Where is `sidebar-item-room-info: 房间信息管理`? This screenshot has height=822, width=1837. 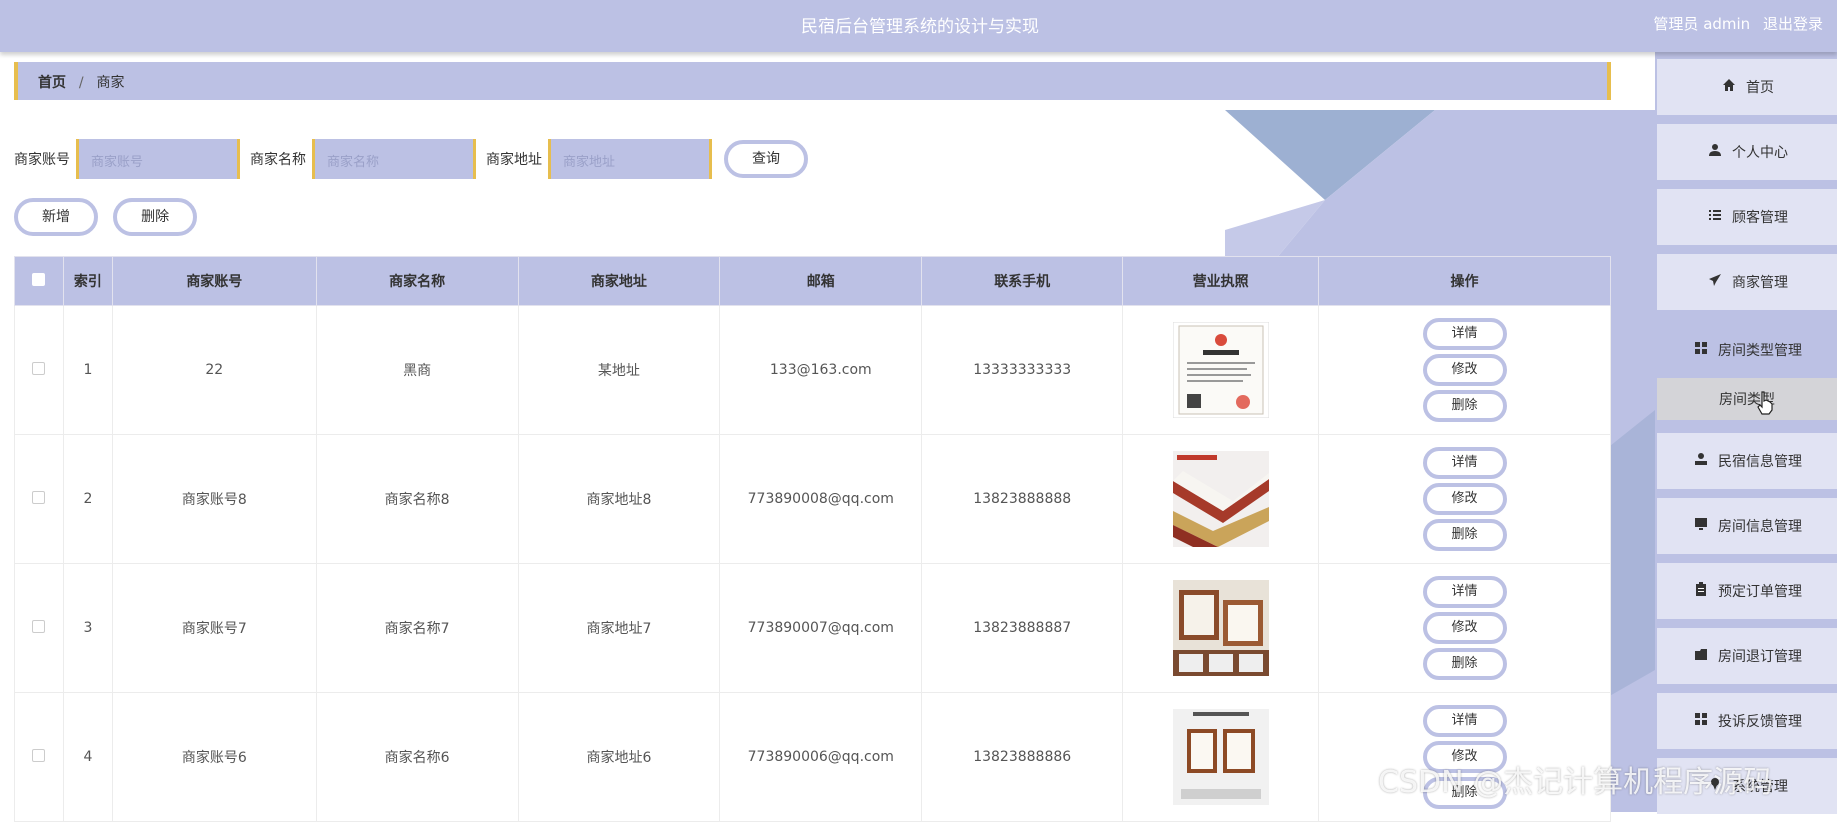
sidebar-item-room-info: 房间信息管理 is located at coordinates (1747, 526).